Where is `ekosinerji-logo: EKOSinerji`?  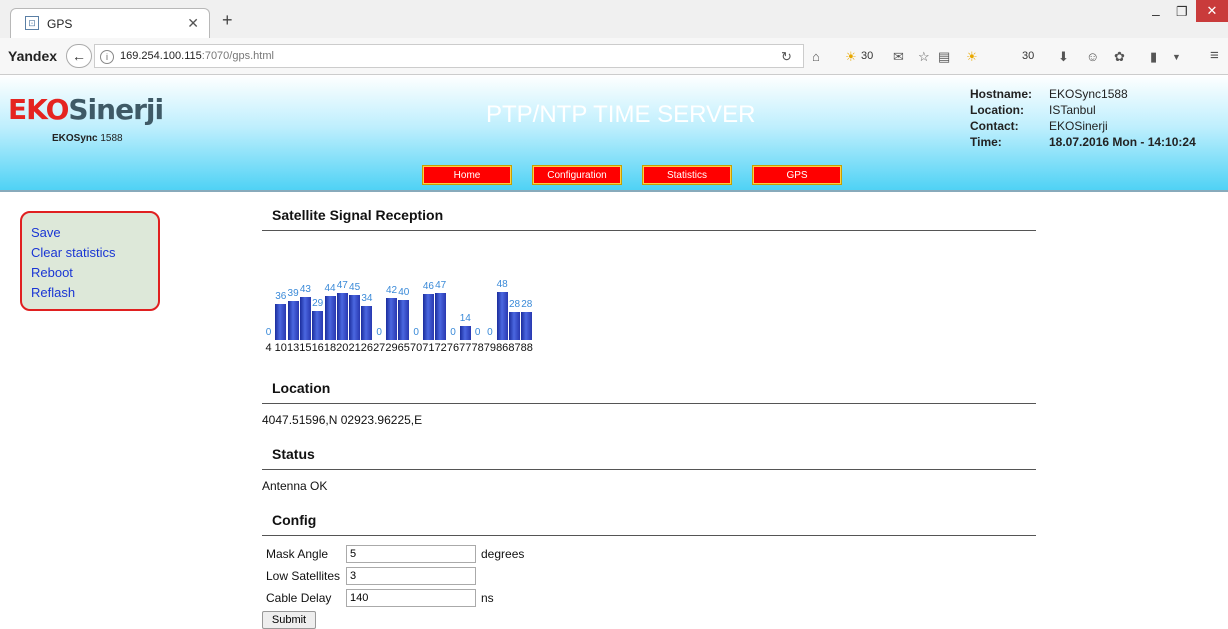 ekosinerji-logo: EKOSinerji is located at coordinates (86, 109).